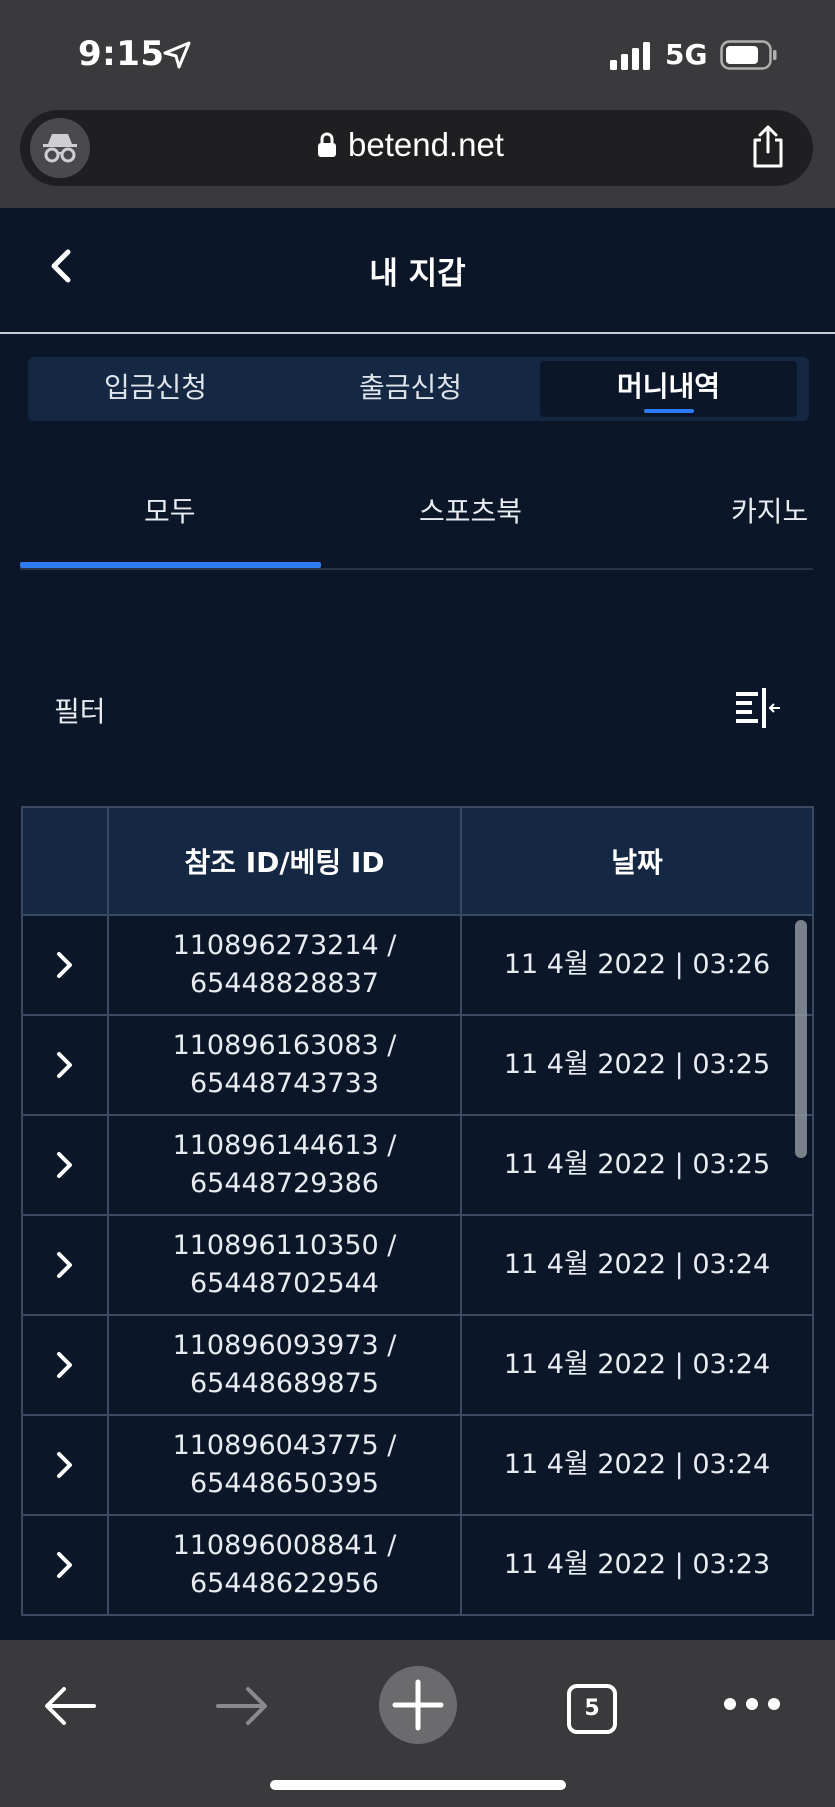 The width and height of the screenshot is (835, 1807). I want to click on tab-all: 모두, so click(170, 510).